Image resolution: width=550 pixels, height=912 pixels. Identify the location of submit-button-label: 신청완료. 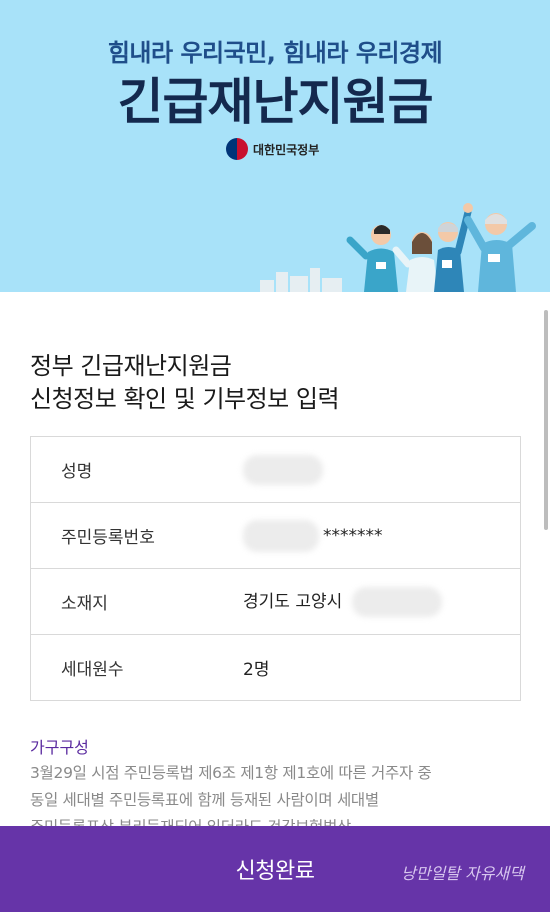
(275, 871).